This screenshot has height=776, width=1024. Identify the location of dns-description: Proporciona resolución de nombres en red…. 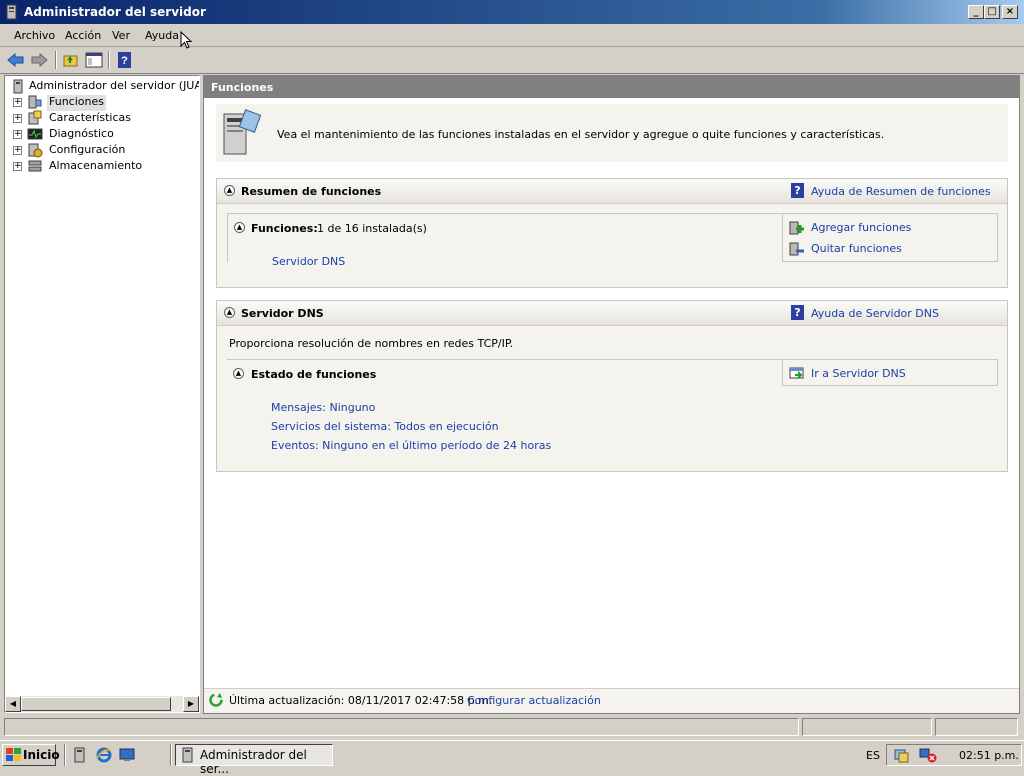
(371, 343).